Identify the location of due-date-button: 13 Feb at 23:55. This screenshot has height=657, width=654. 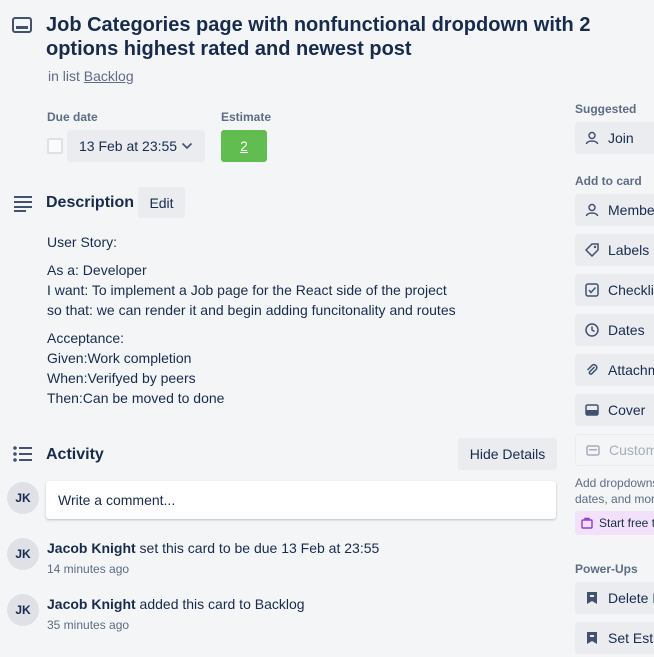
(136, 146).